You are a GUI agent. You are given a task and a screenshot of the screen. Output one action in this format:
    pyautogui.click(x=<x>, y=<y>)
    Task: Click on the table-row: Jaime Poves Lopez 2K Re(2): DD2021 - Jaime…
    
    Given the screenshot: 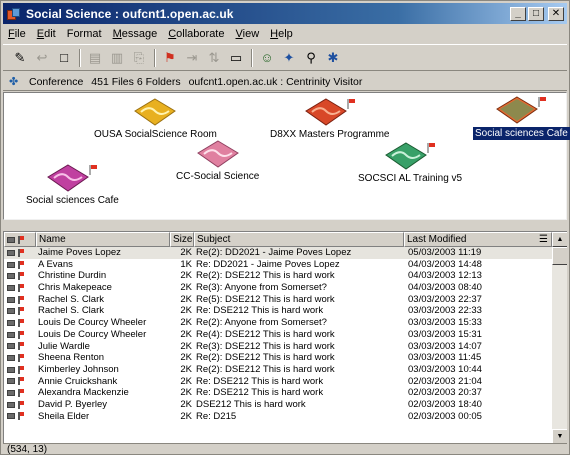 What is the action you would take?
    pyautogui.click(x=278, y=253)
    